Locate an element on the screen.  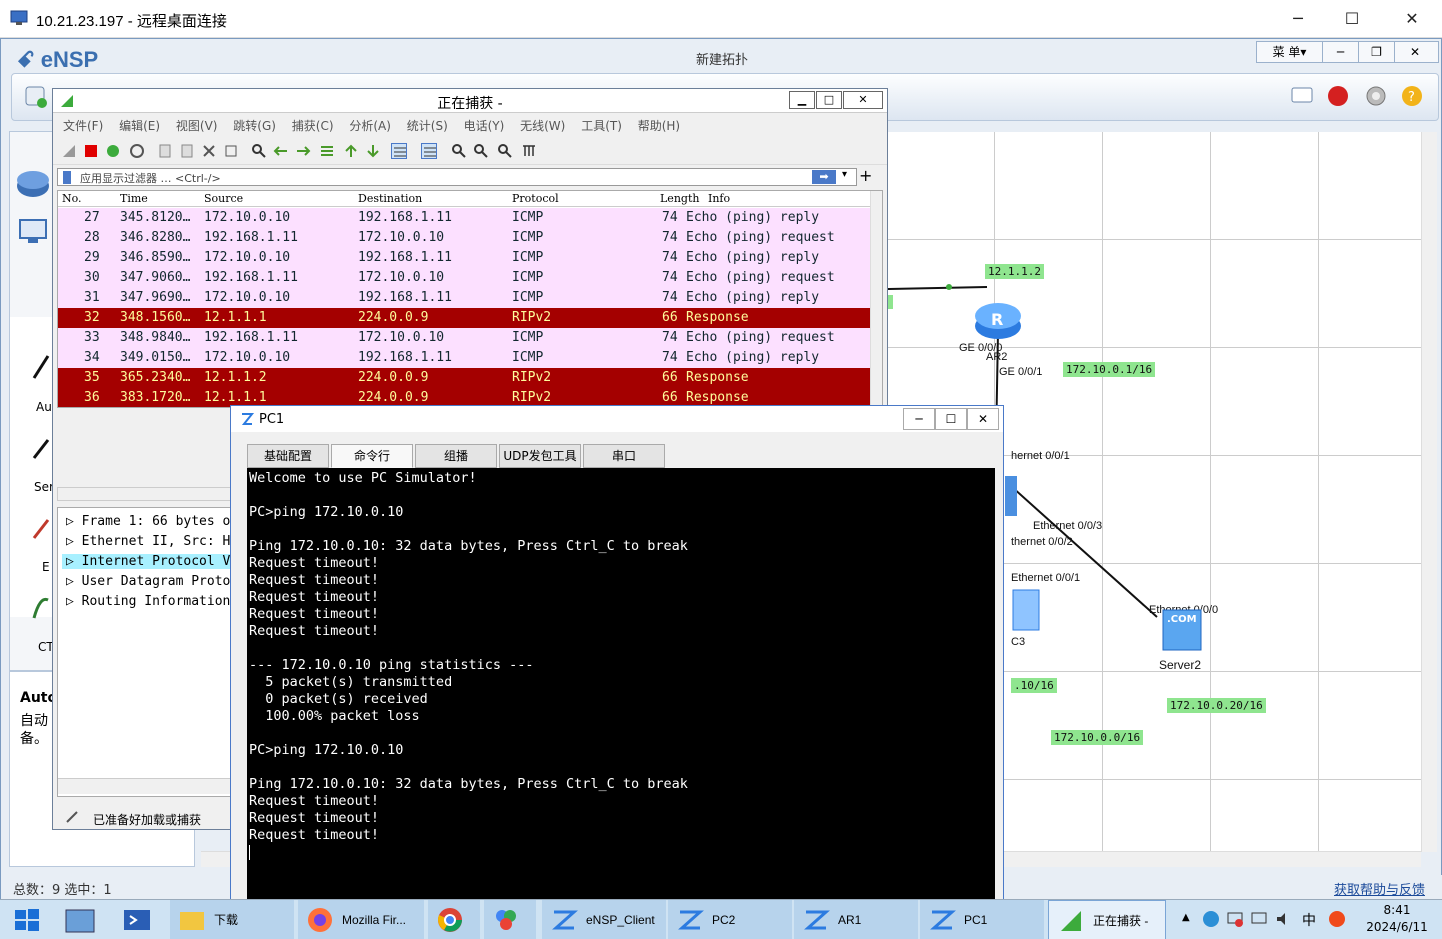
new-topology-icon is located at coordinates (36, 96).